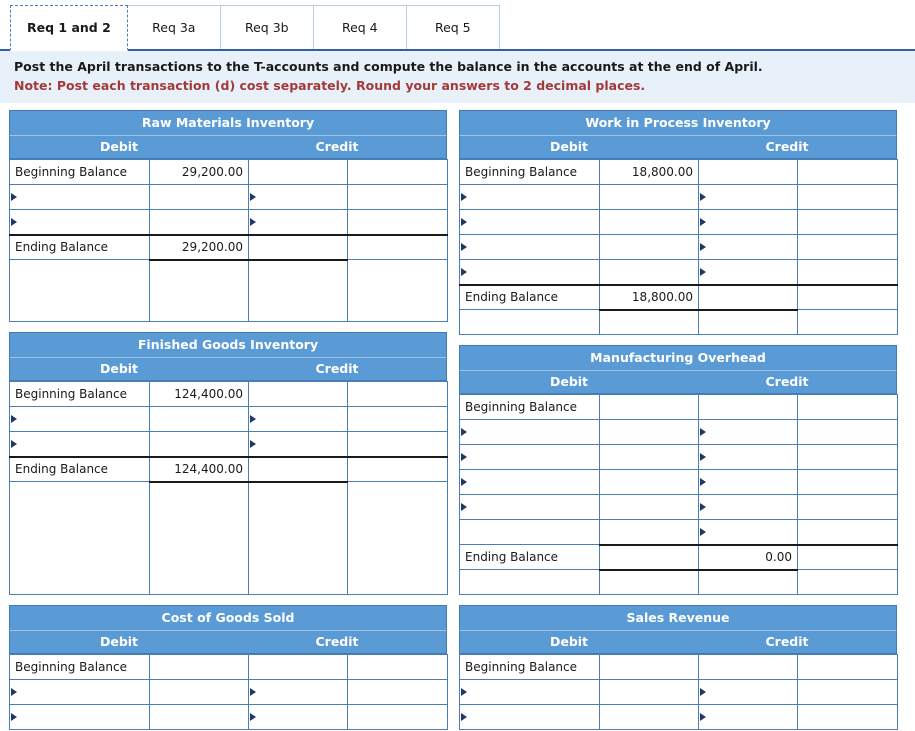 This screenshot has height=731, width=915. What do you see at coordinates (529, 532) in the screenshot?
I see `entry-label-cell` at bounding box center [529, 532].